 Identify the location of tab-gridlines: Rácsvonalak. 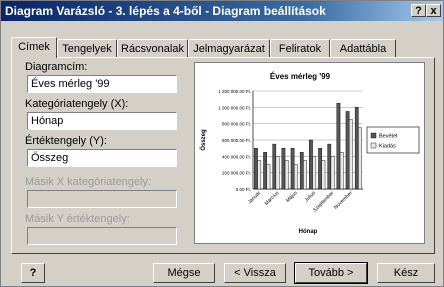
(152, 48).